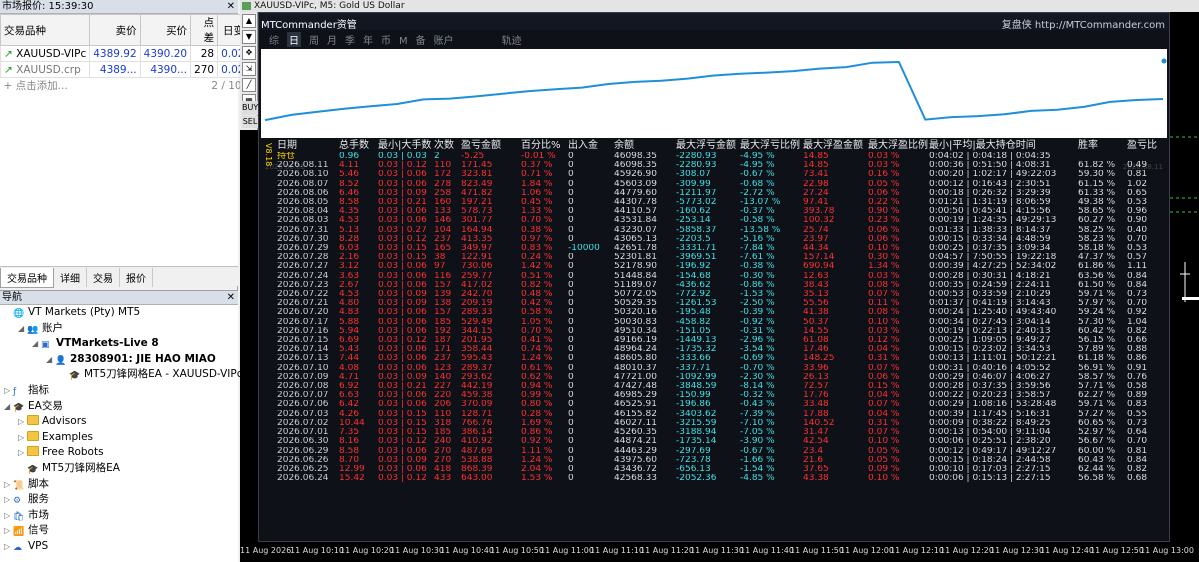  I want to click on cursor-icon: ⇲, so click(249, 69).